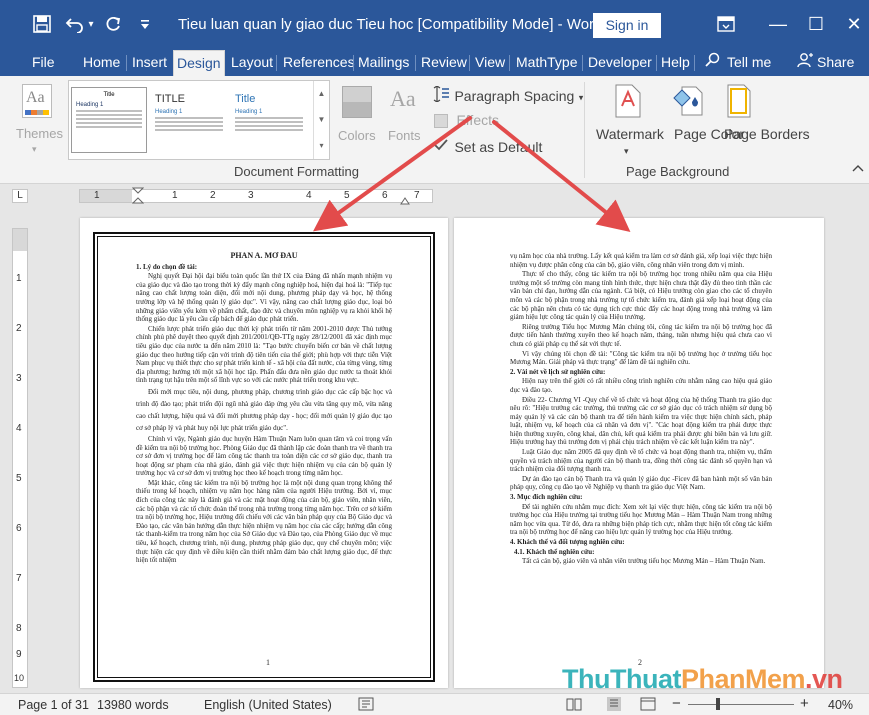  What do you see at coordinates (574, 705) in the screenshot?
I see `read-mode-icon` at bounding box center [574, 705].